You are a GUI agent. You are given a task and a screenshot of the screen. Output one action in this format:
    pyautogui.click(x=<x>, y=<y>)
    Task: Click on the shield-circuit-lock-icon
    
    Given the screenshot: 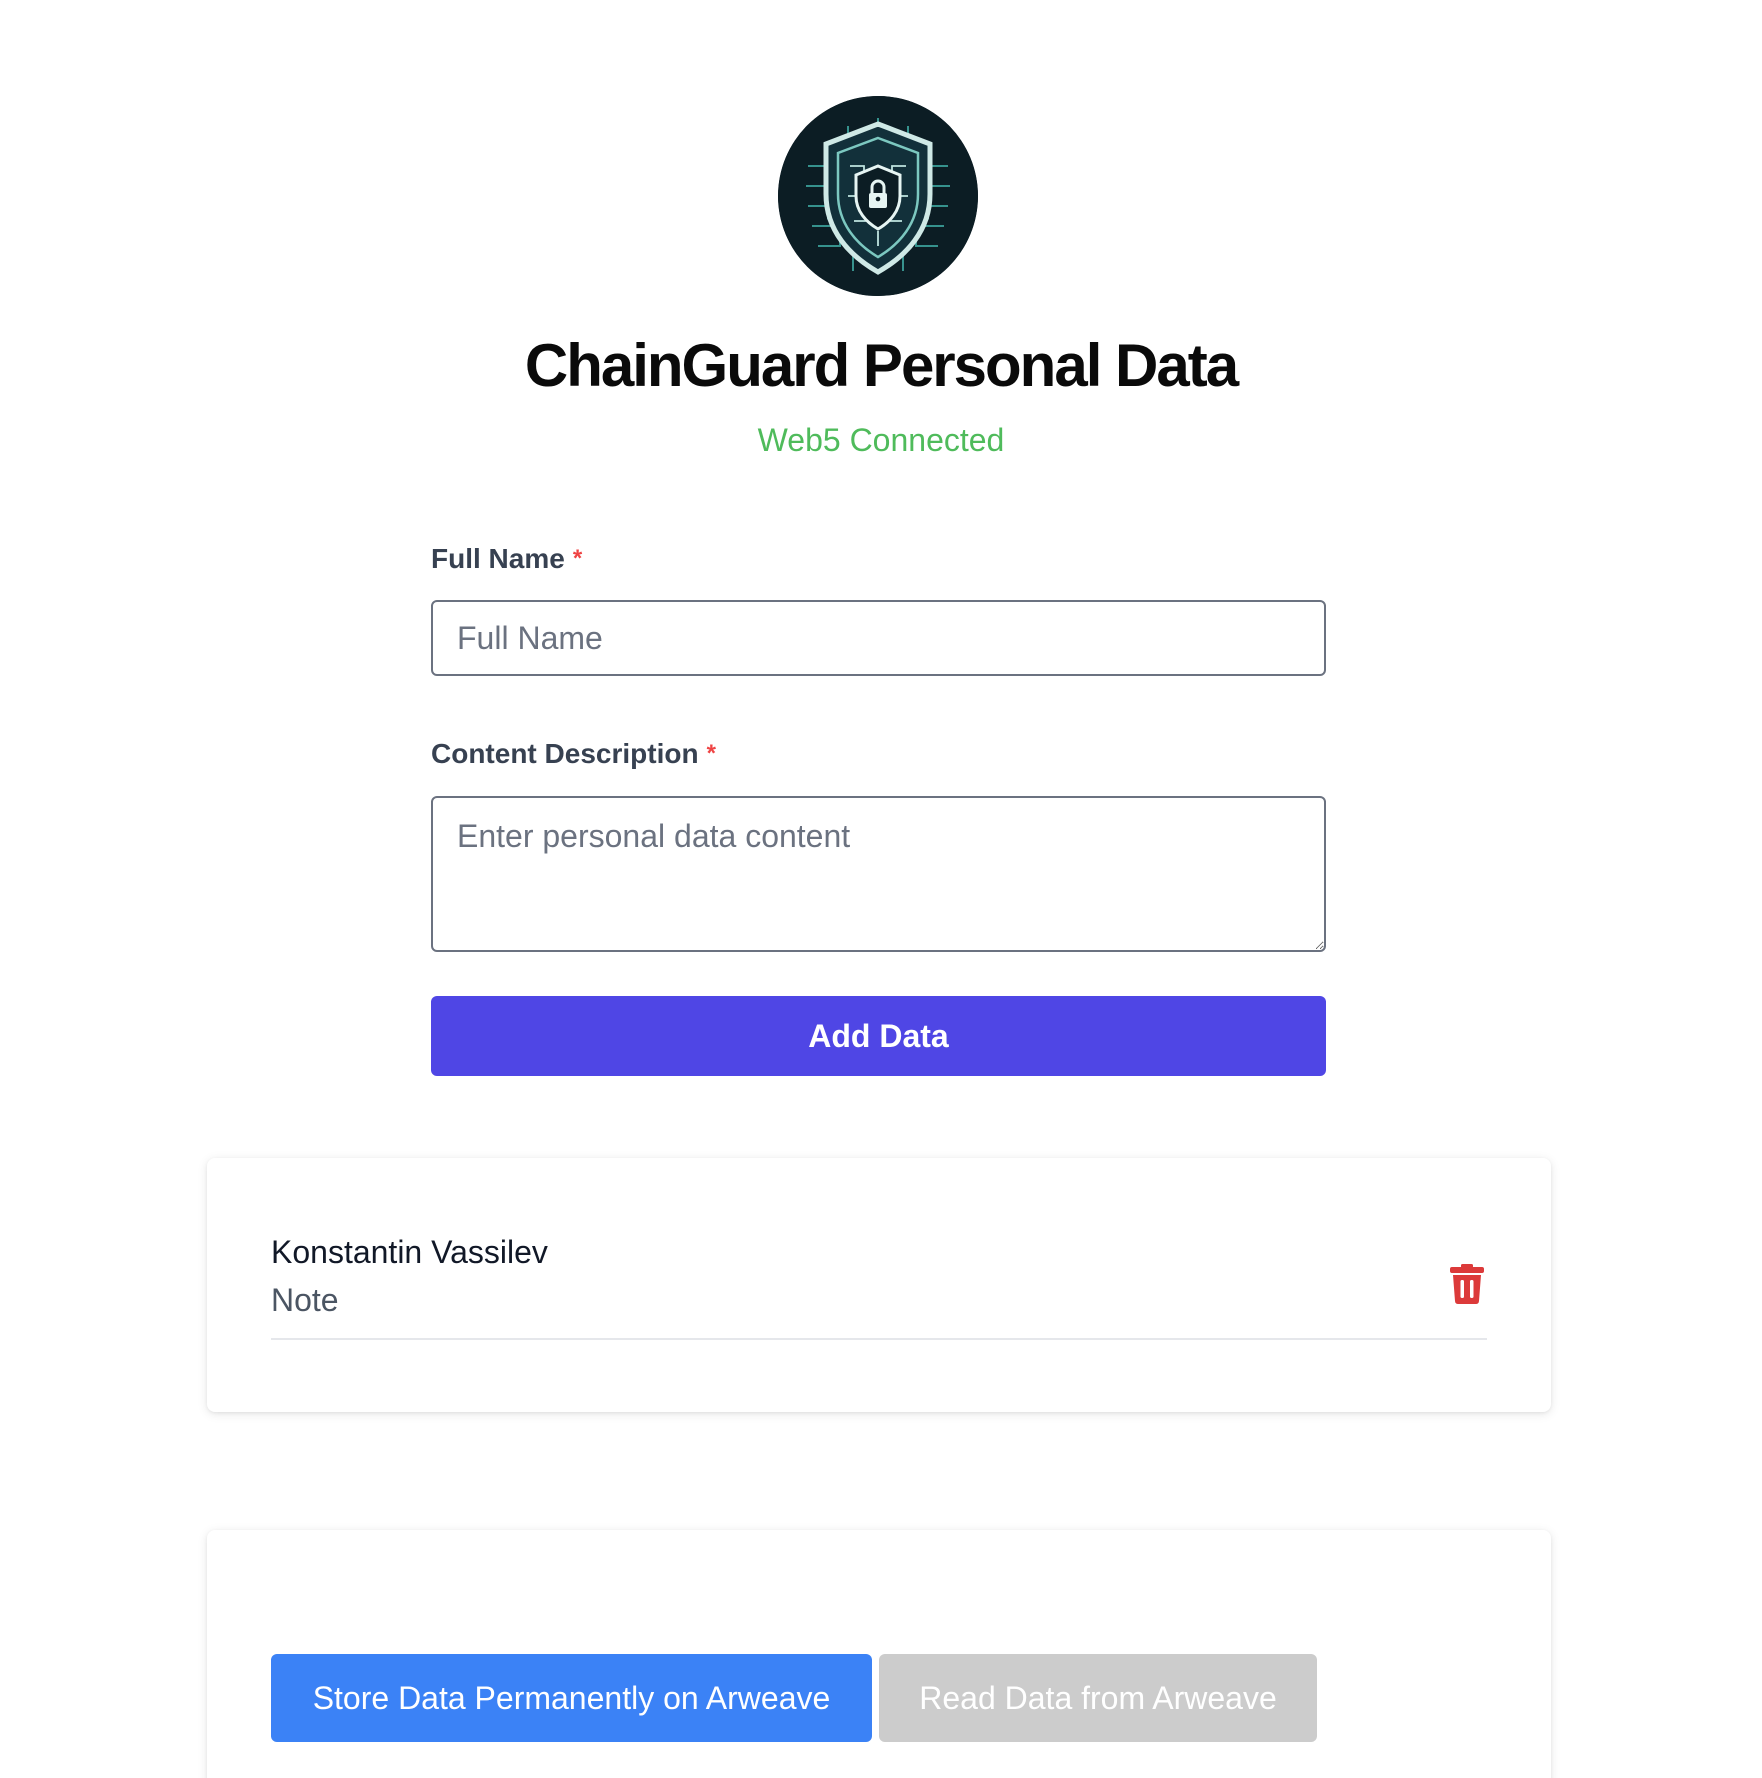 What is the action you would take?
    pyautogui.click(x=878, y=196)
    